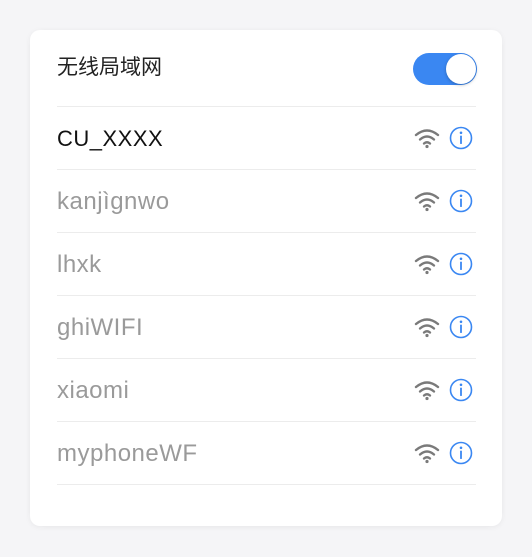  I want to click on network-row-myphonewf: myphoneWF, so click(266, 453).